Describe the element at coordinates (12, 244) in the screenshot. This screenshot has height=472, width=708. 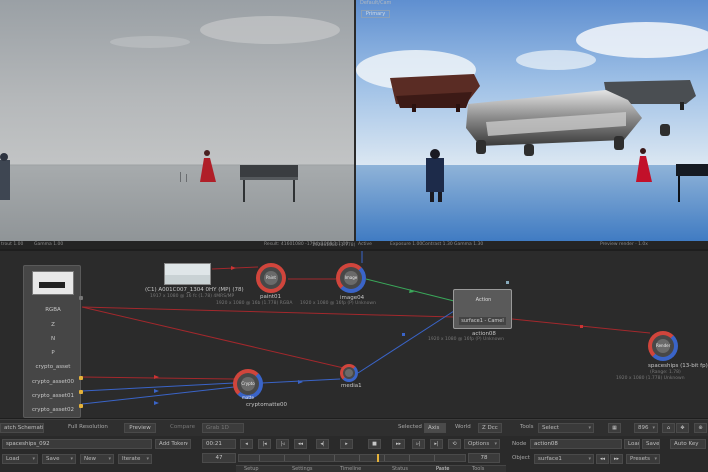
I see `left-status-label: trout 1.00` at that location.